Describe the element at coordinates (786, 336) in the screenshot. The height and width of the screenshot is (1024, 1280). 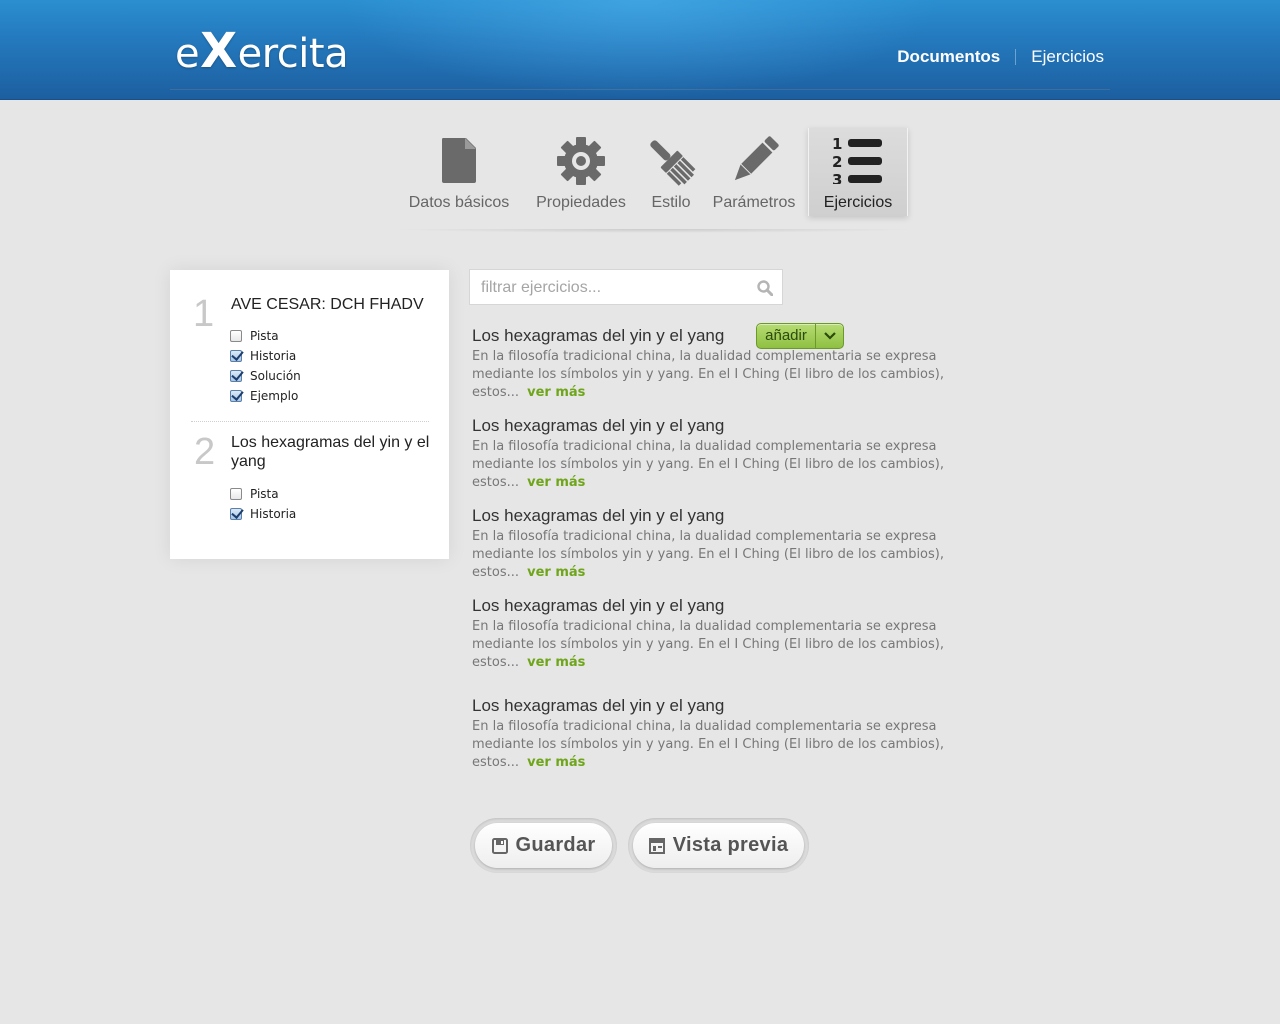
I see `add-button: añadir` at that location.